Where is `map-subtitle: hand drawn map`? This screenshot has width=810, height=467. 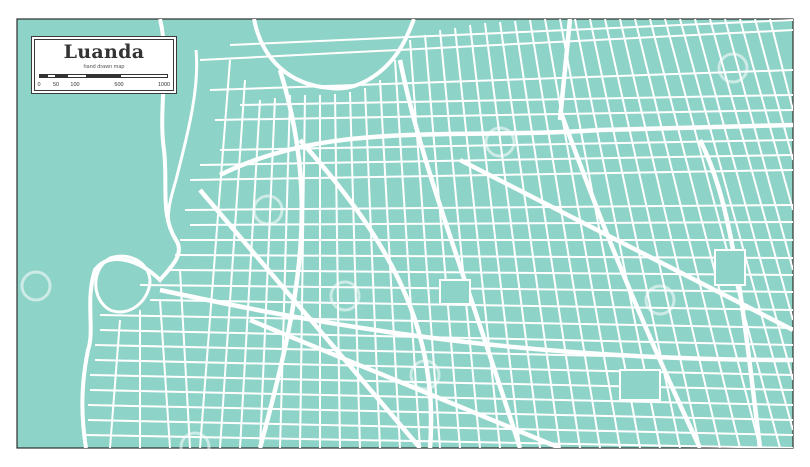 map-subtitle: hand drawn map is located at coordinates (104, 67).